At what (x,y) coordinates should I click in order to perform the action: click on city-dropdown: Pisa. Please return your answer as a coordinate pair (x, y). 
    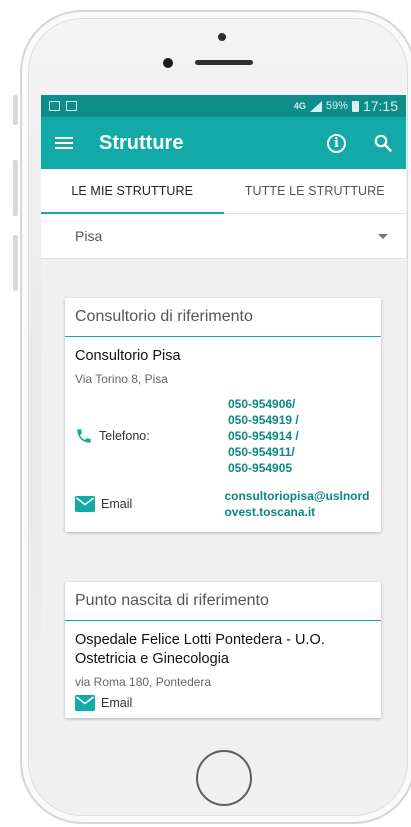
    Looking at the image, I should click on (223, 236).